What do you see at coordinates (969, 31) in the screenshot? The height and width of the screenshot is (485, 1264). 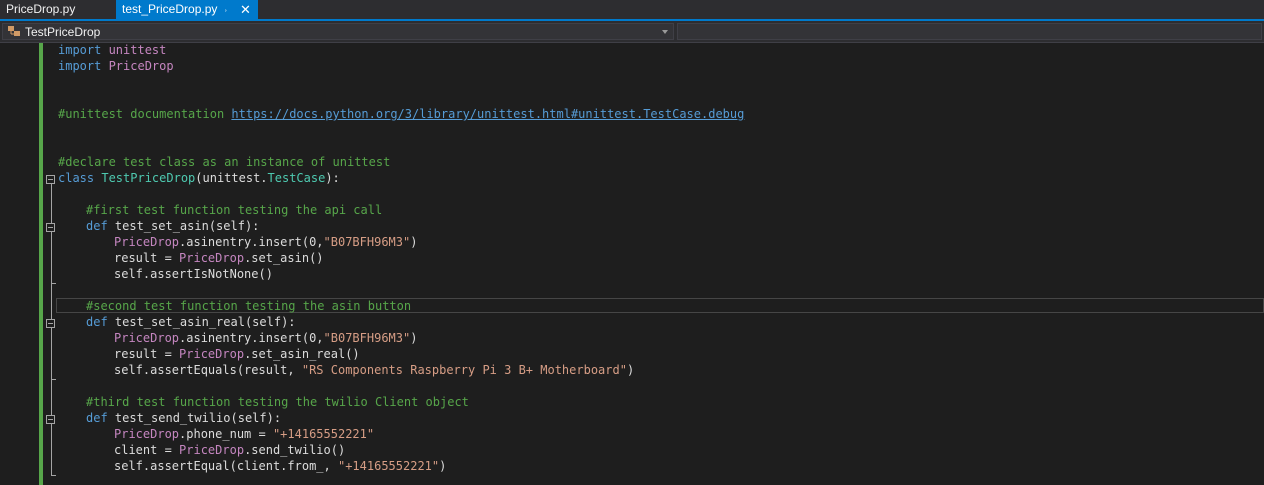 I see `member-dropdown` at bounding box center [969, 31].